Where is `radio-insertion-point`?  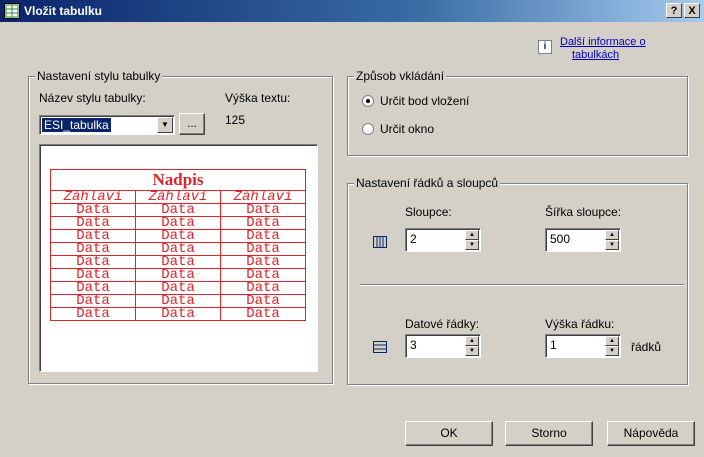 radio-insertion-point is located at coordinates (368, 101).